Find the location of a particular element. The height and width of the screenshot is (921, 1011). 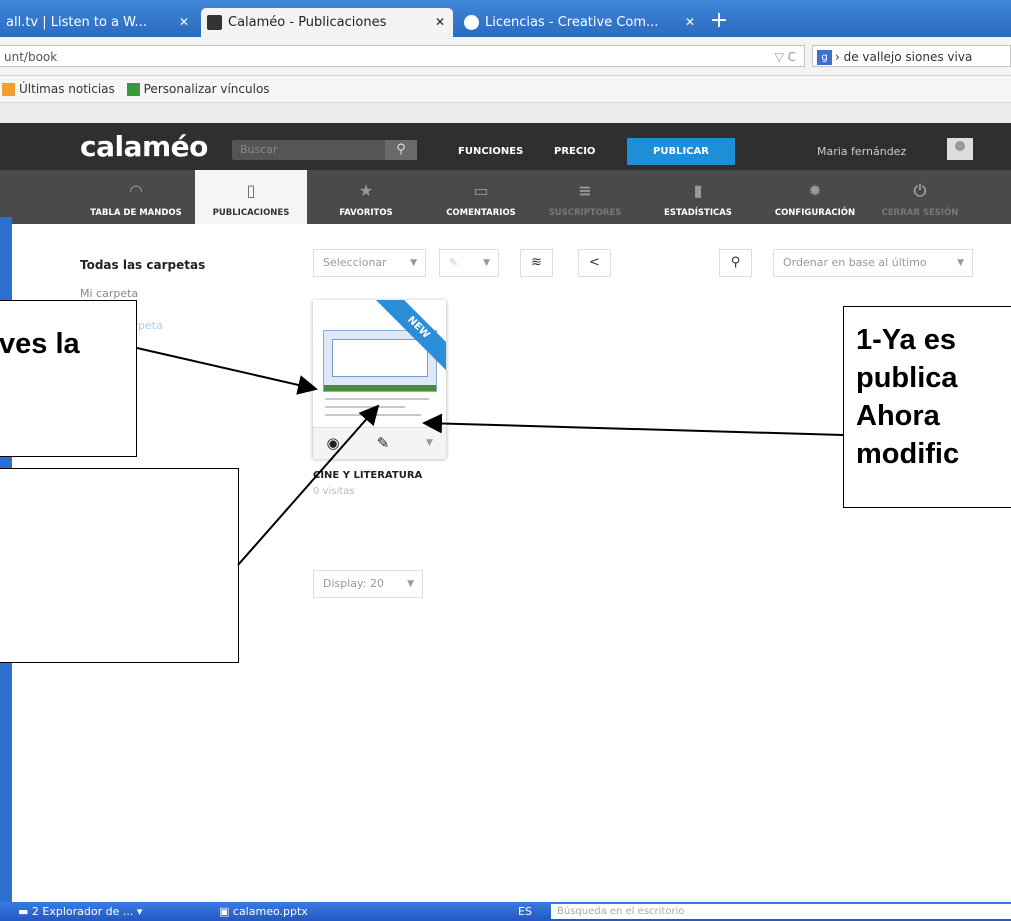

arrow-right is located at coordinates (633, 424).